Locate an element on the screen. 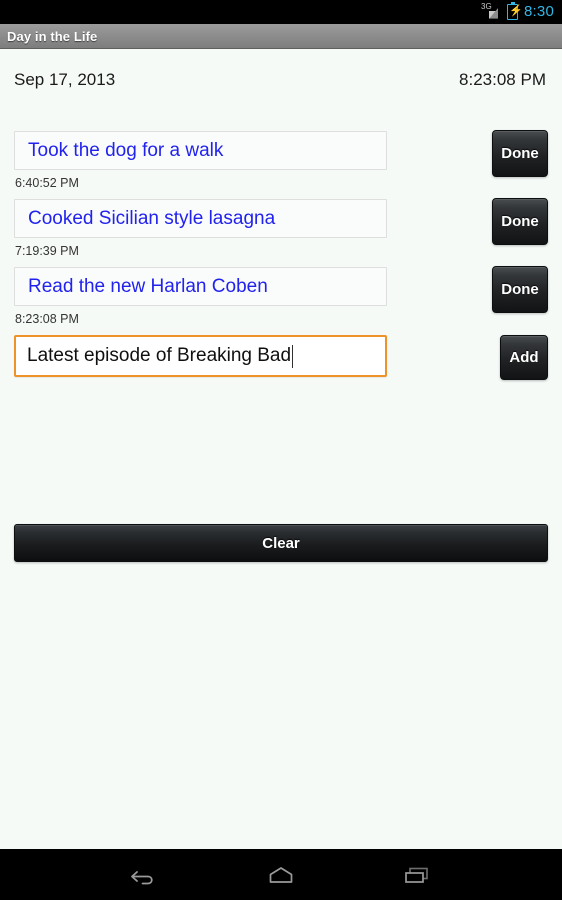  task-entry: Cooked Sicilian style lasagna 7:19:39 PM is located at coordinates (200, 228).